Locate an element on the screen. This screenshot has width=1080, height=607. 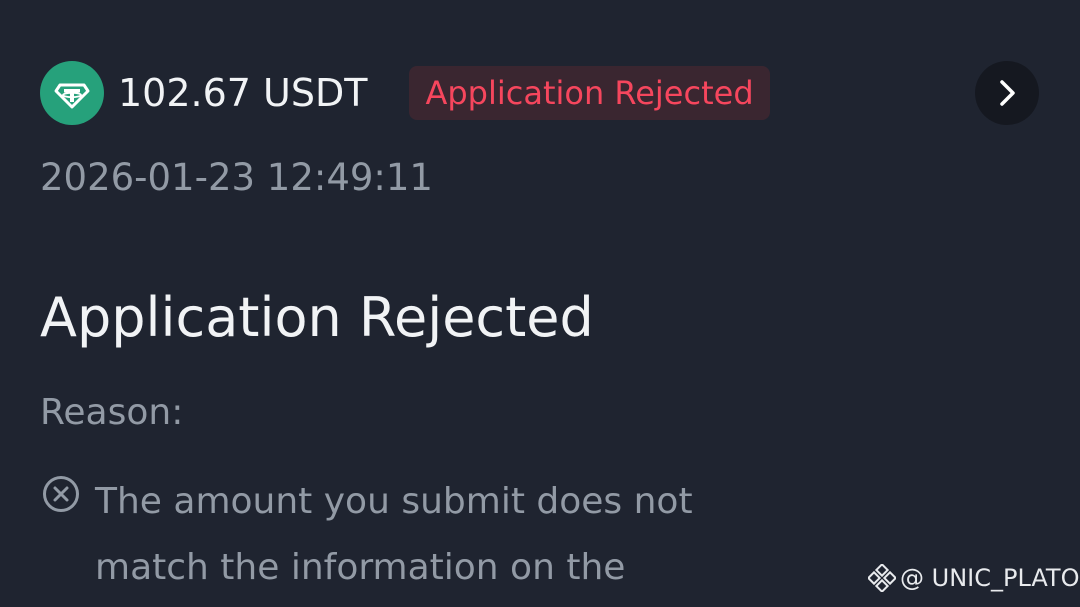
rejection-title: Application Rejected is located at coordinates (317, 317).